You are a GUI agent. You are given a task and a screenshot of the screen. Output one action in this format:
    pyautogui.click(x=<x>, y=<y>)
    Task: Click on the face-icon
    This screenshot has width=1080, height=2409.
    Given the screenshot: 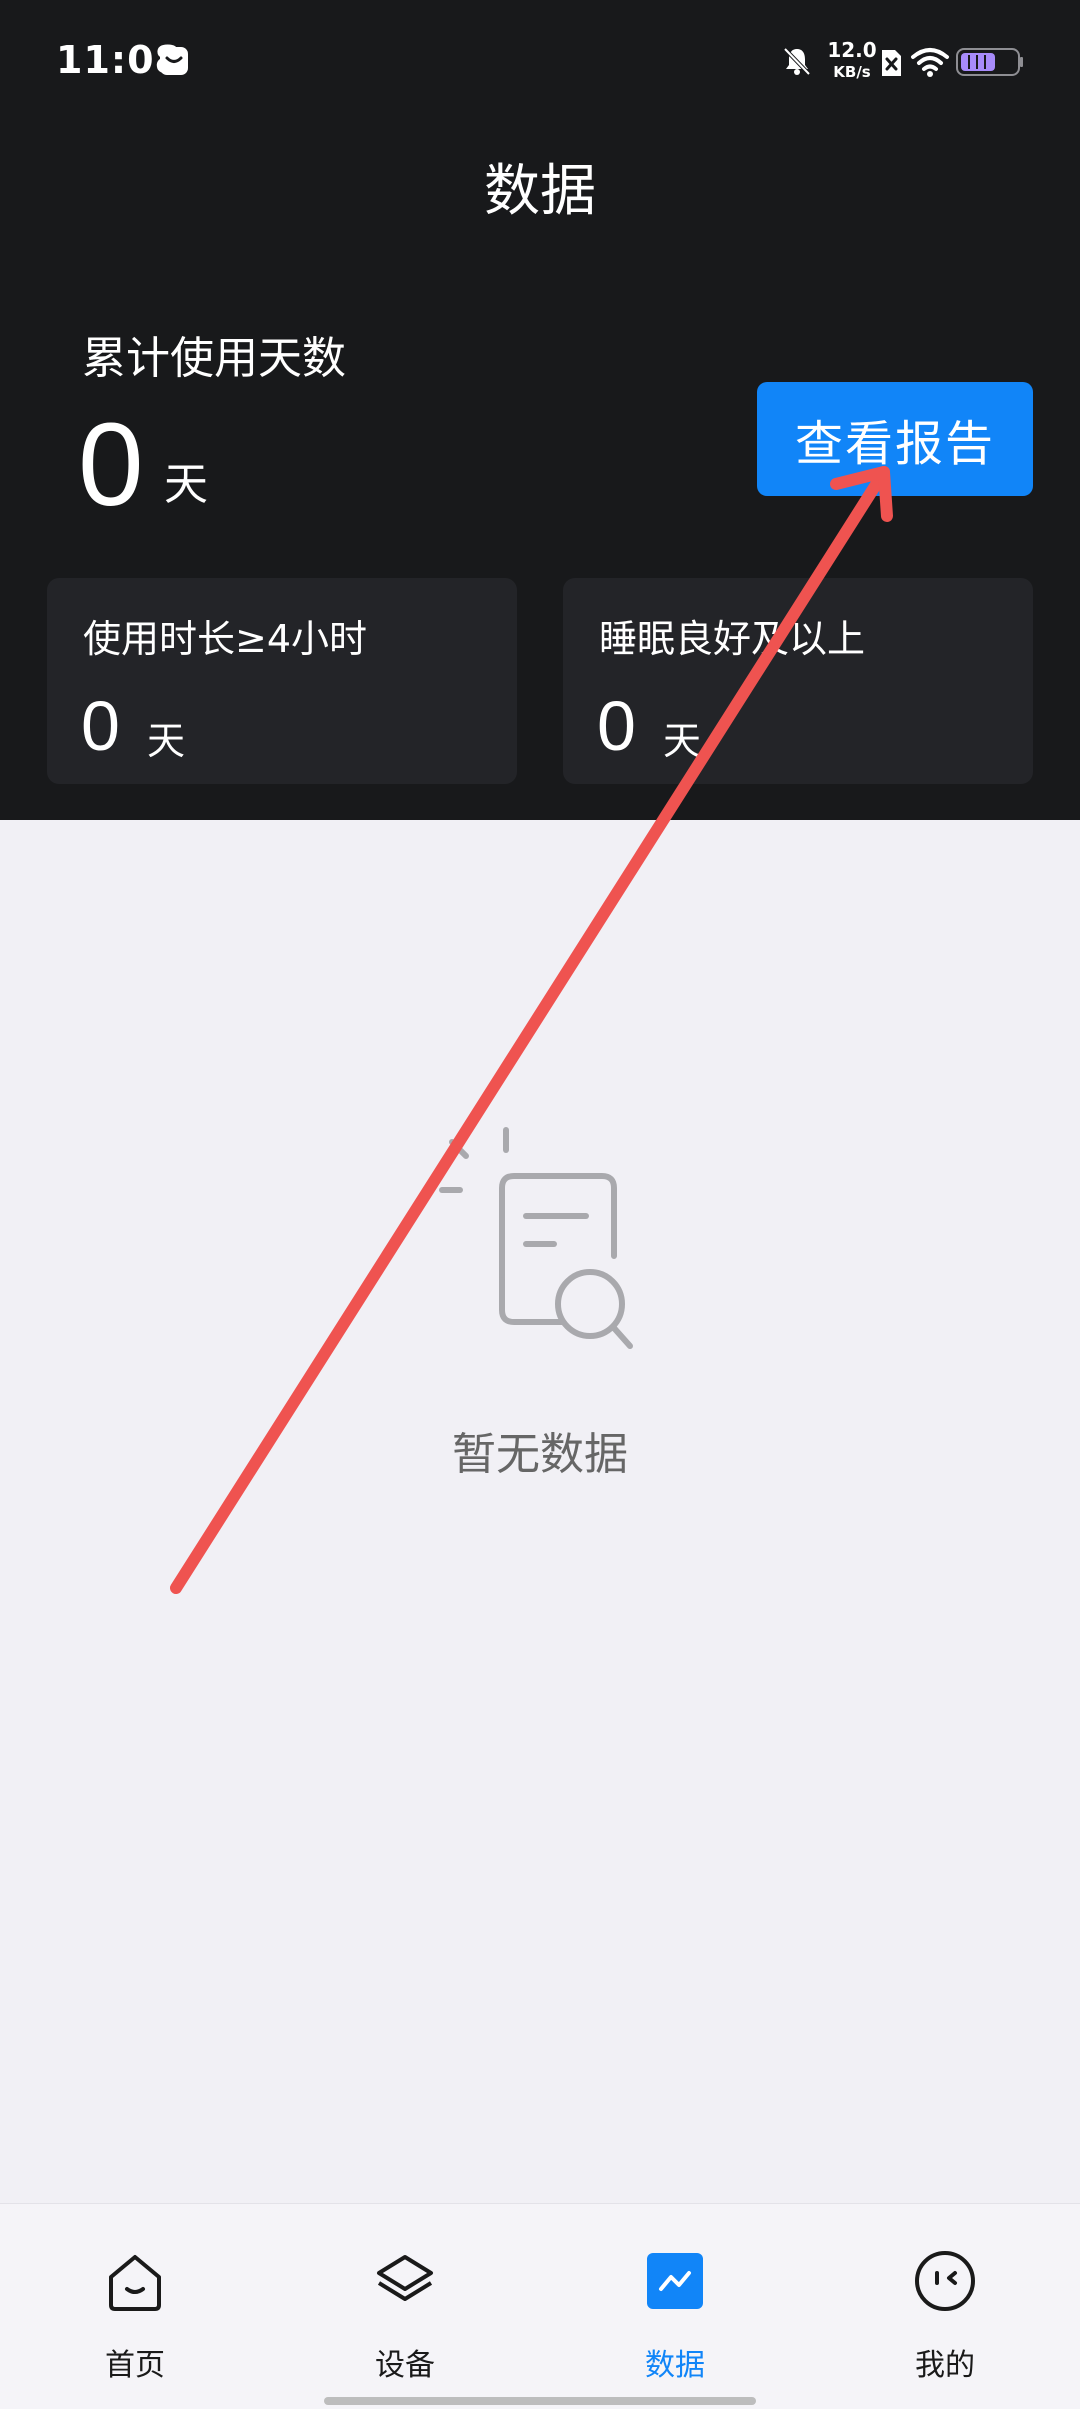 What is the action you would take?
    pyautogui.click(x=945, y=2281)
    